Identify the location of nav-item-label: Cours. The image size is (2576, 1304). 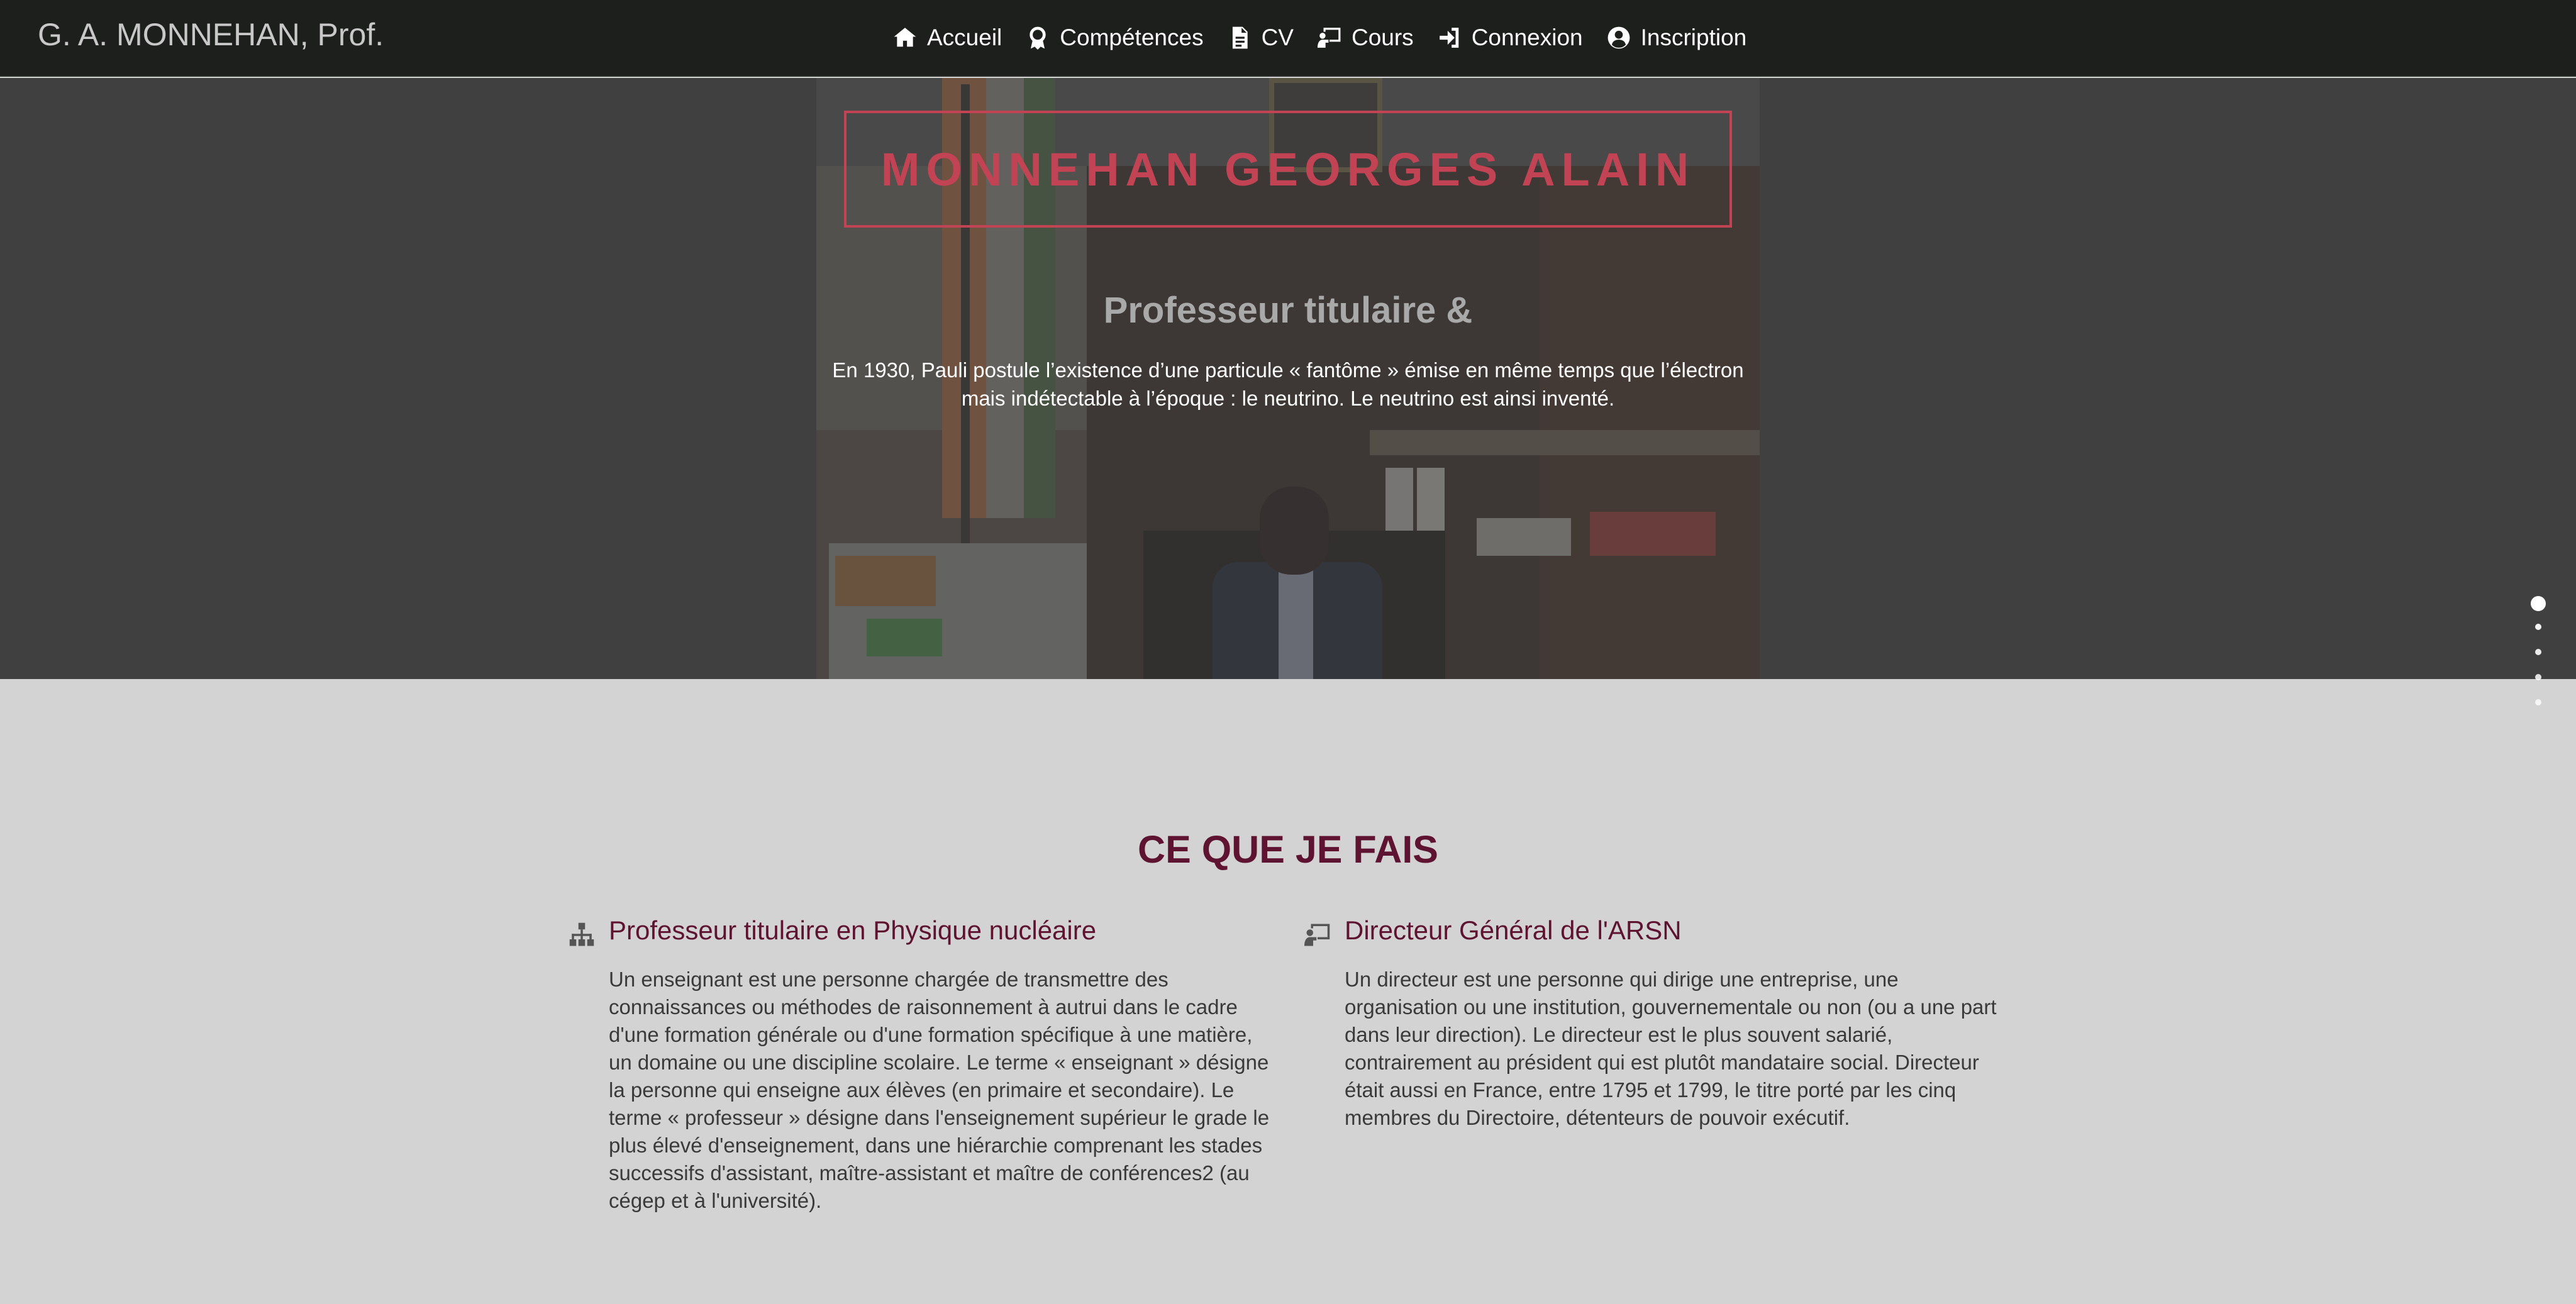
(1382, 37).